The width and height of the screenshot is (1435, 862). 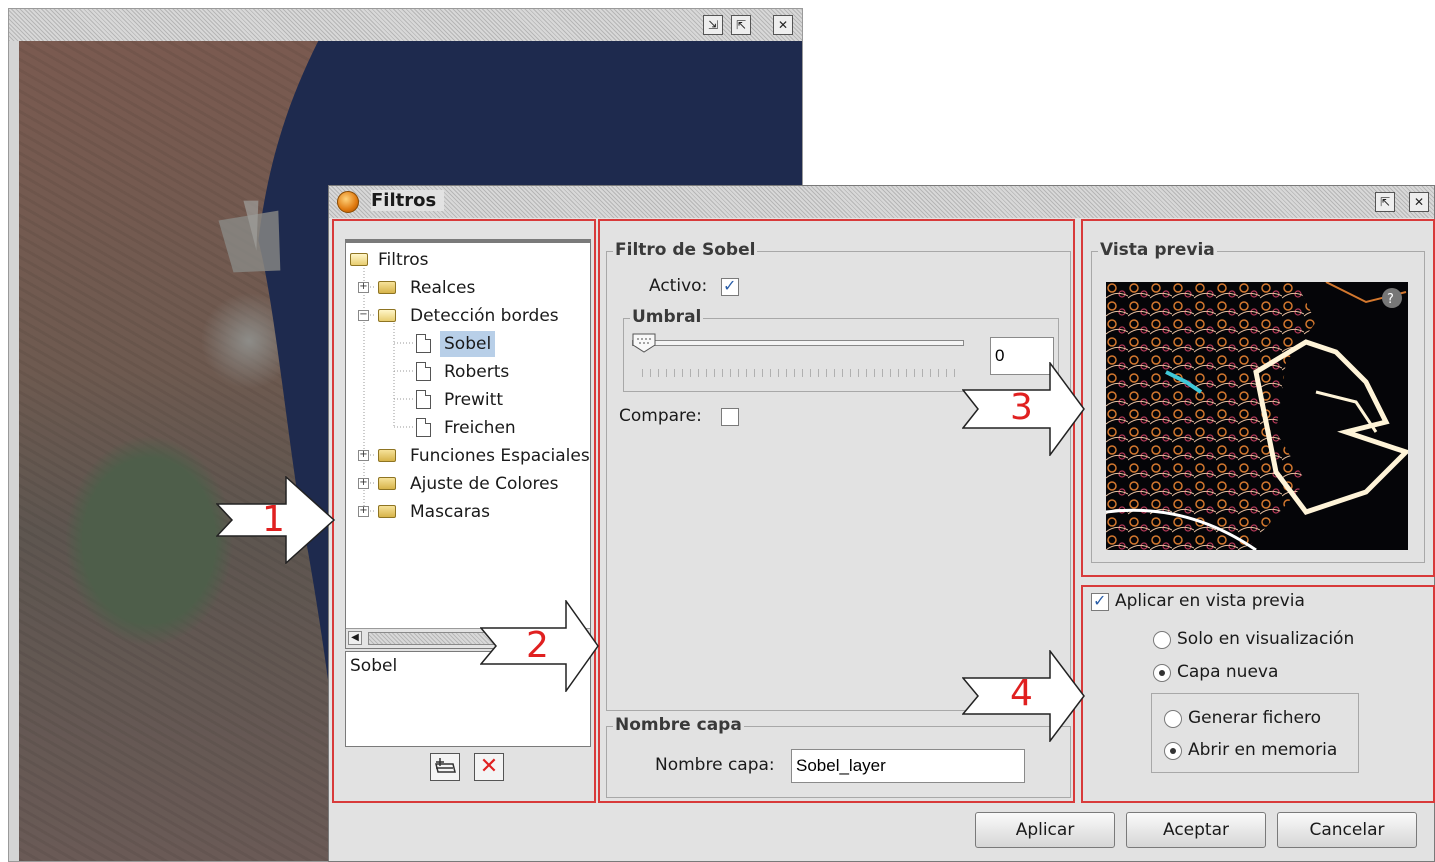 What do you see at coordinates (470, 260) in the screenshot?
I see `tree-root-filtros: Filtros` at bounding box center [470, 260].